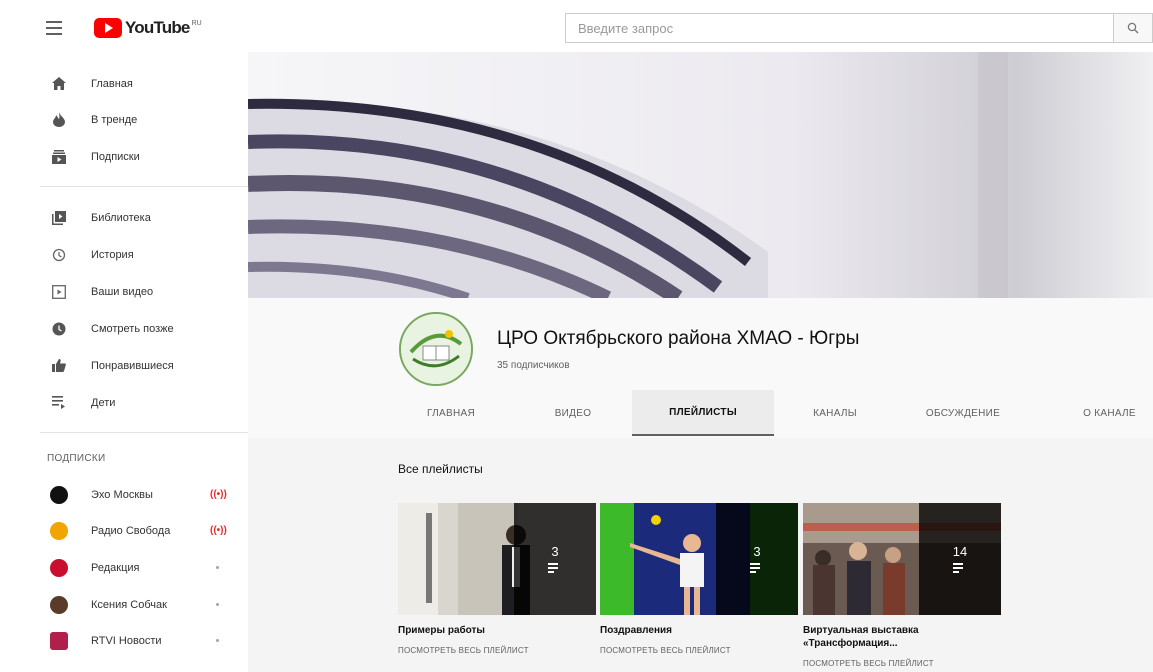  Describe the element at coordinates (960, 551) in the screenshot. I see `playlist-video-count: 14` at that location.